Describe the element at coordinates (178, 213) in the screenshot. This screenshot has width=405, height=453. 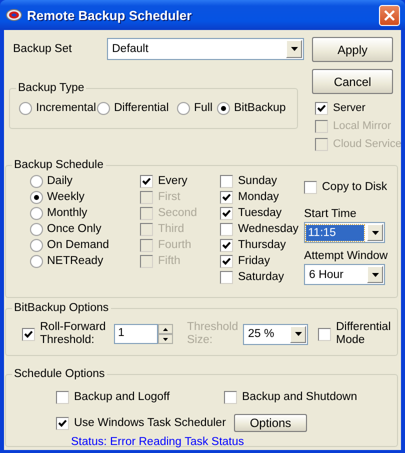
I see `checkbox-label: Second` at that location.